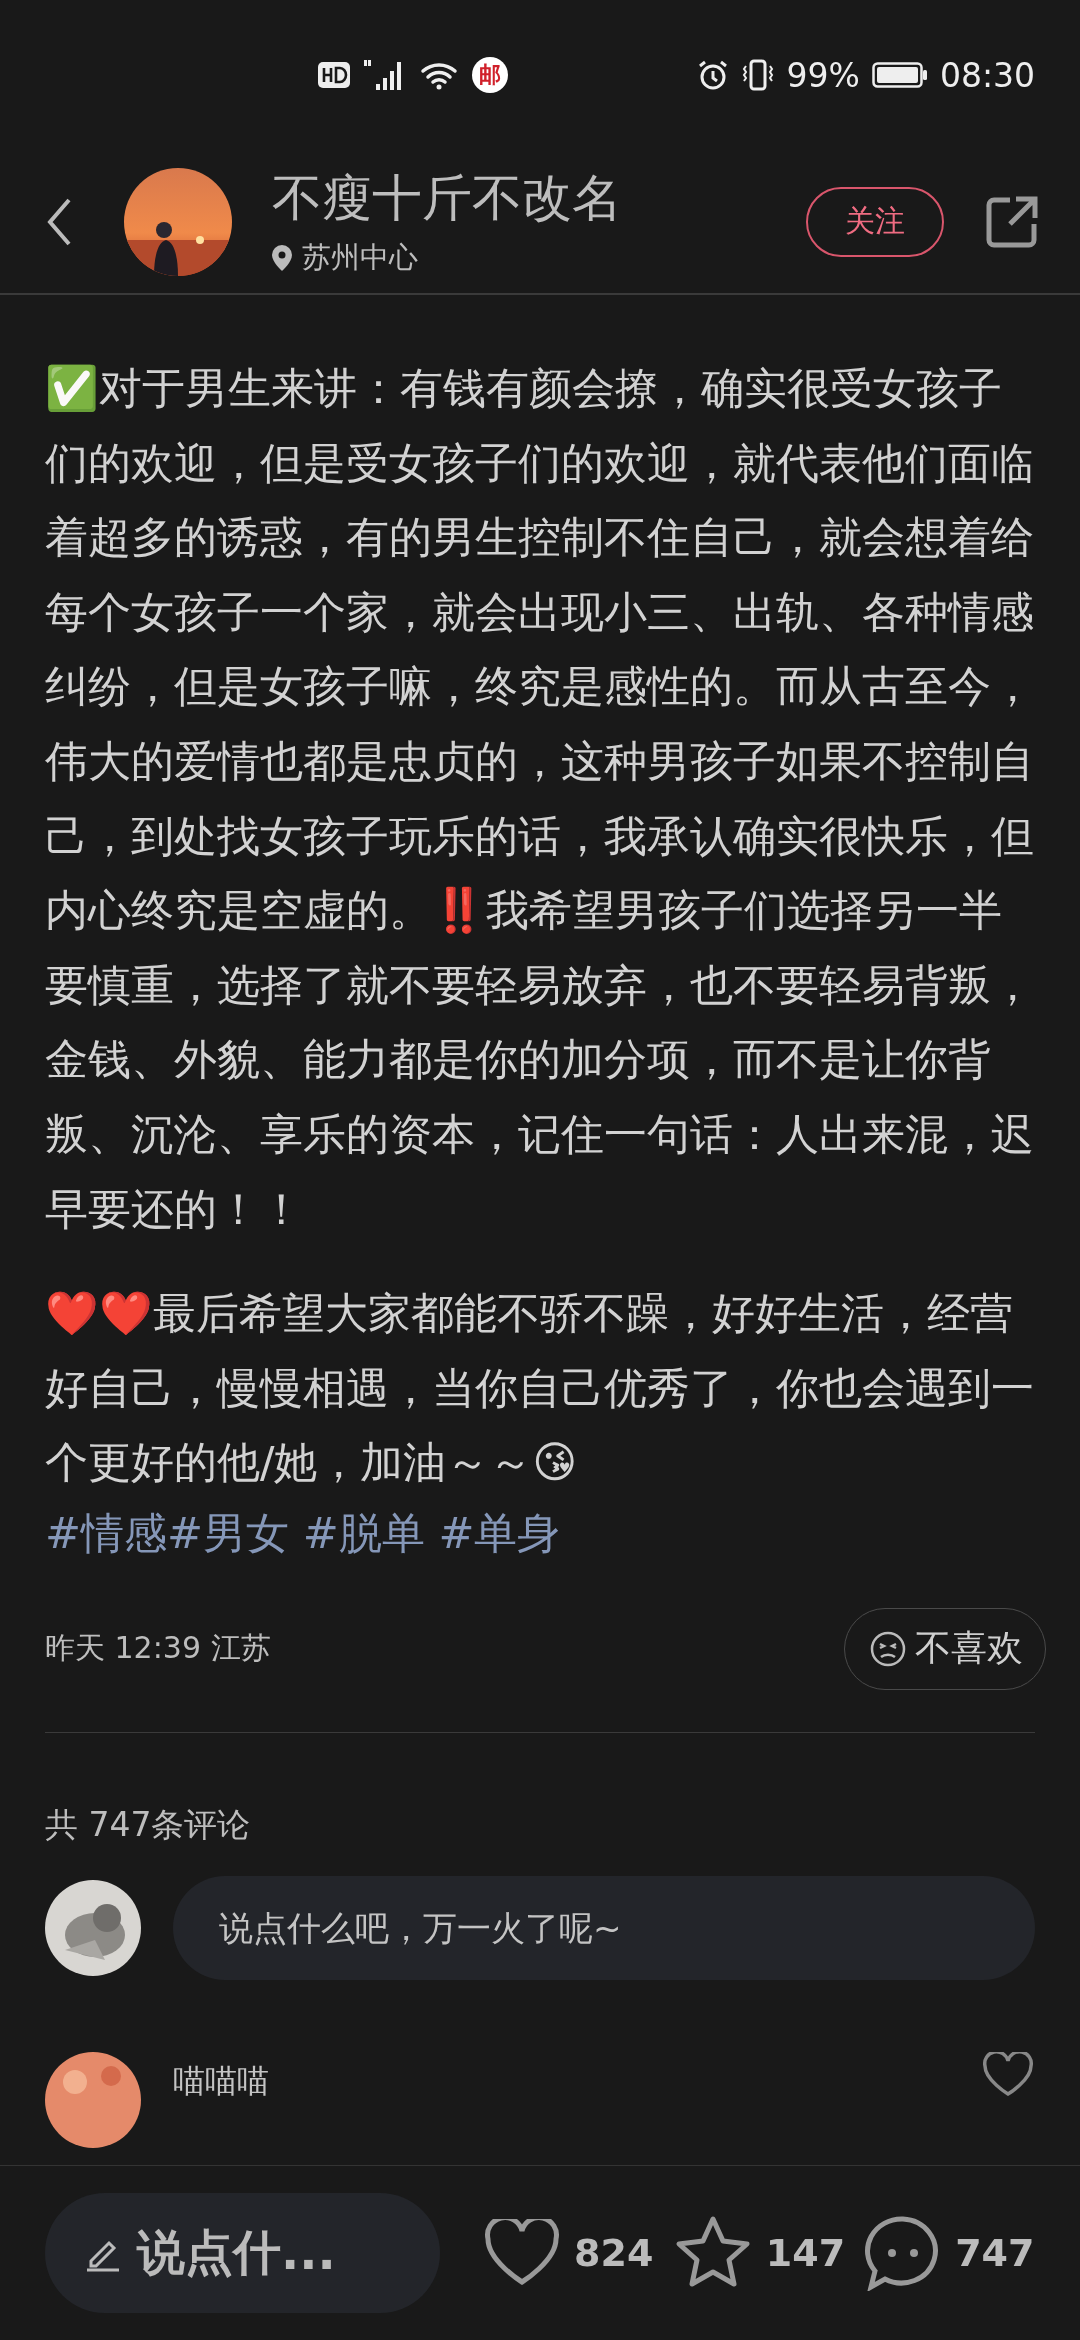 The image size is (1080, 2340). Describe the element at coordinates (235, 1532) in the screenshot. I see `hashtag-link: #男女` at that location.